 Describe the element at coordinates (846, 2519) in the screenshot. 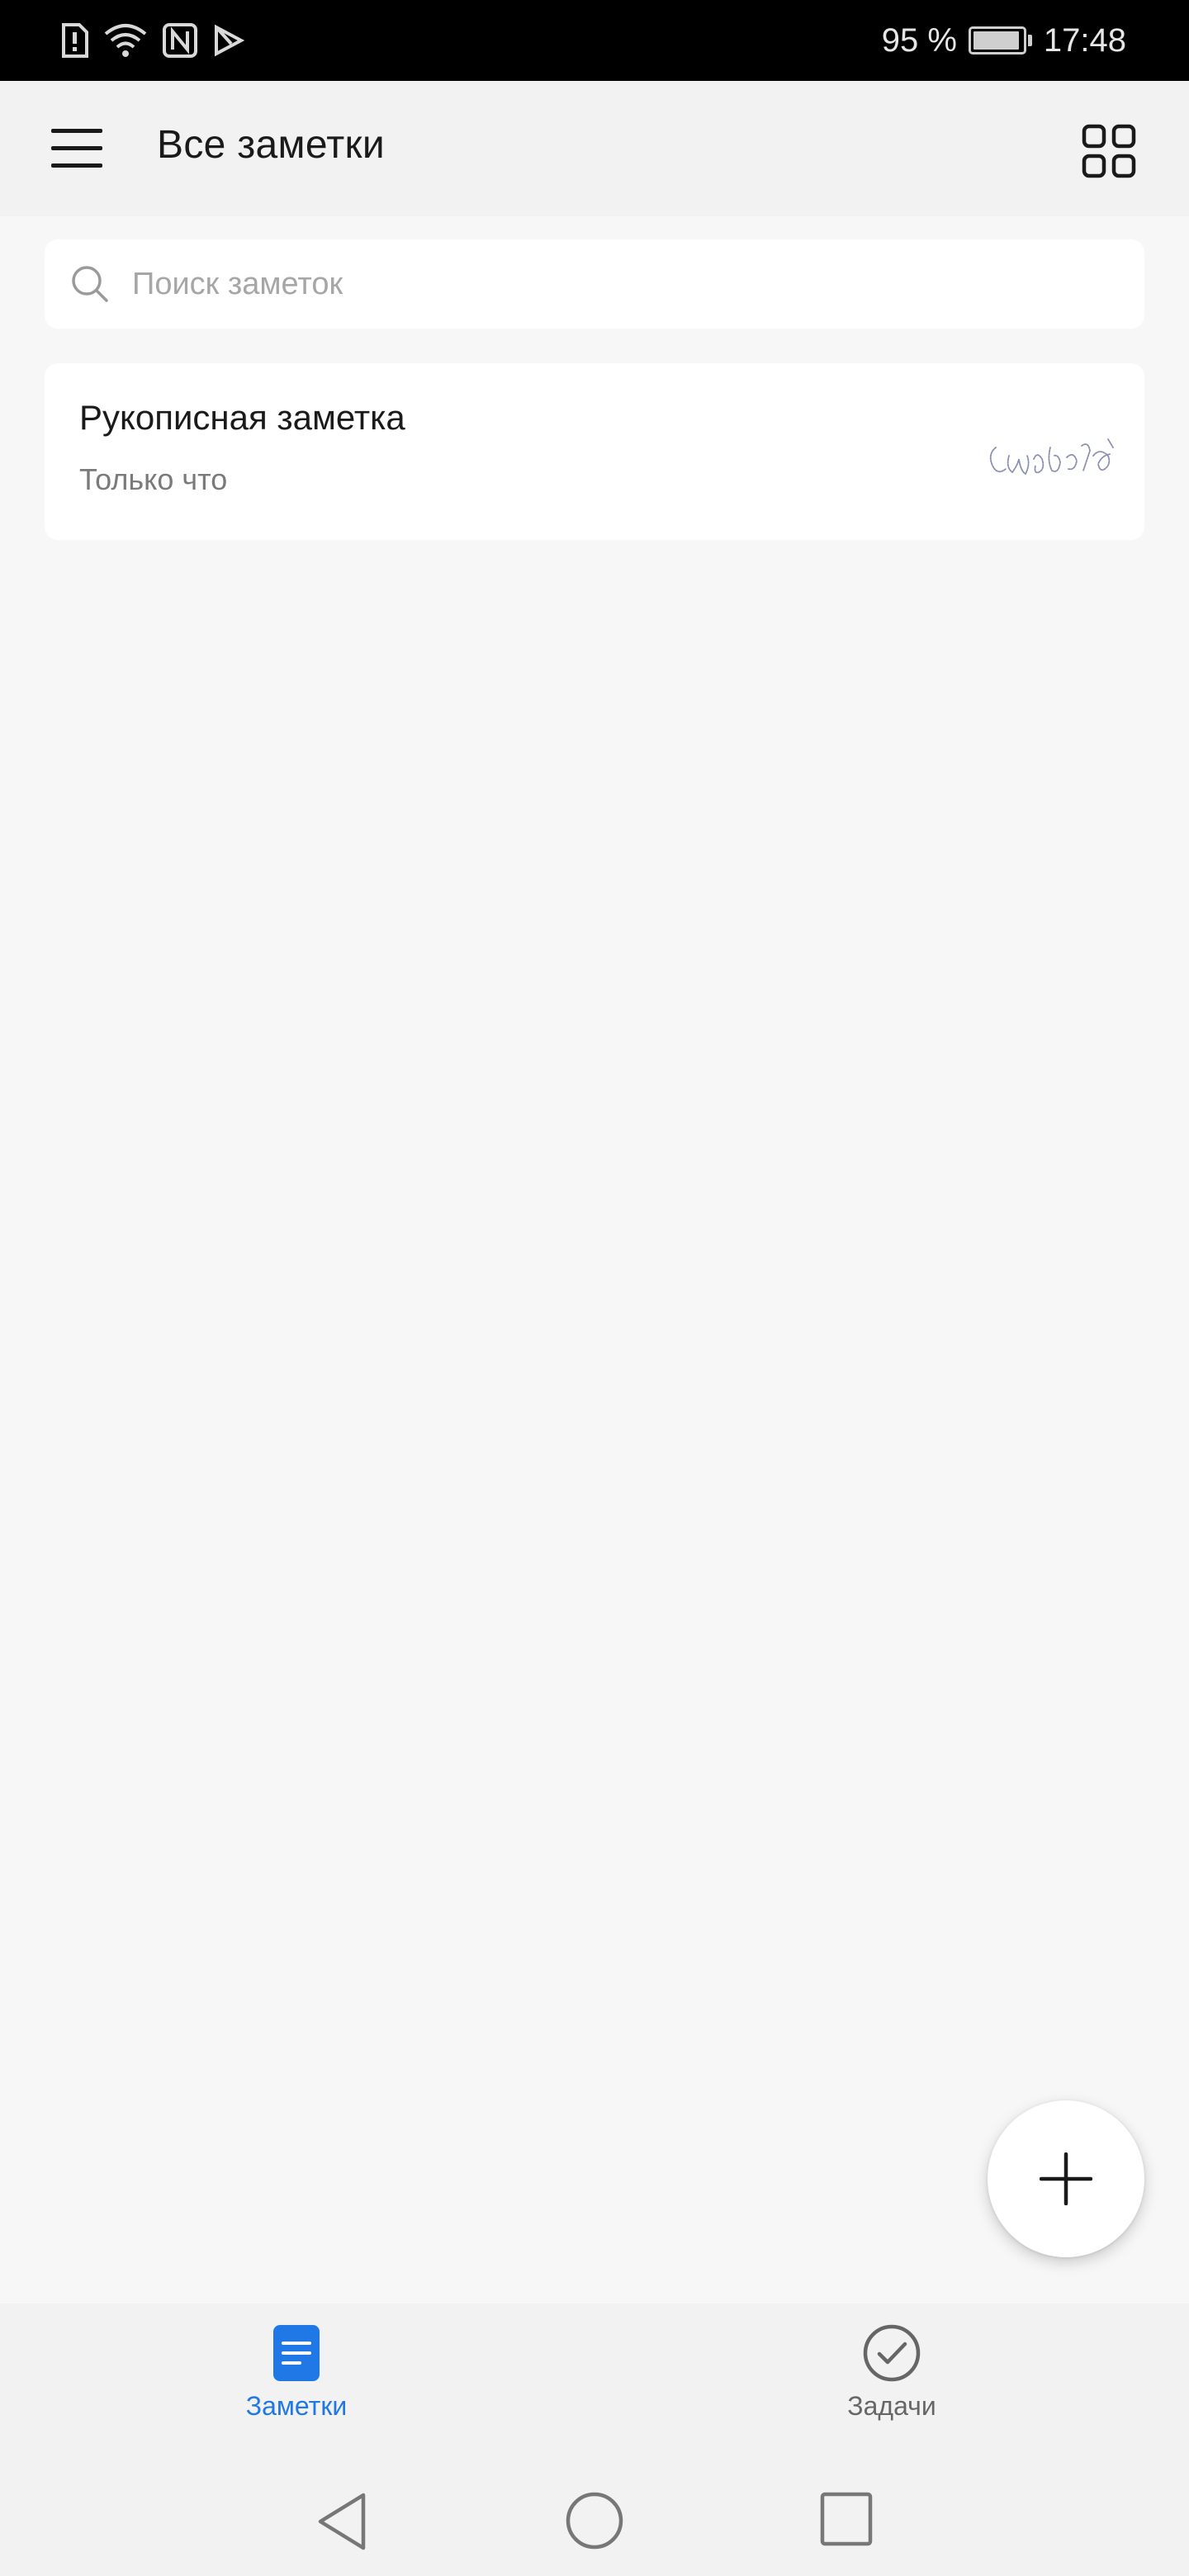

I see `recent-apps-icon` at that location.